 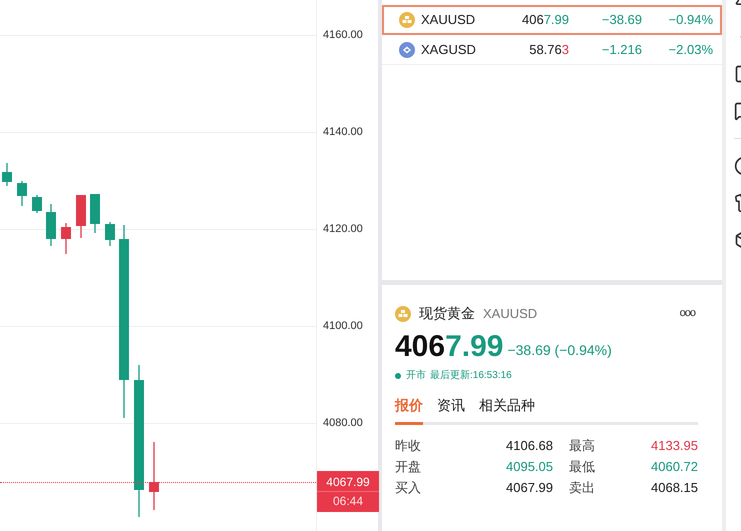 I want to click on stat-label: 昨收, so click(x=408, y=446).